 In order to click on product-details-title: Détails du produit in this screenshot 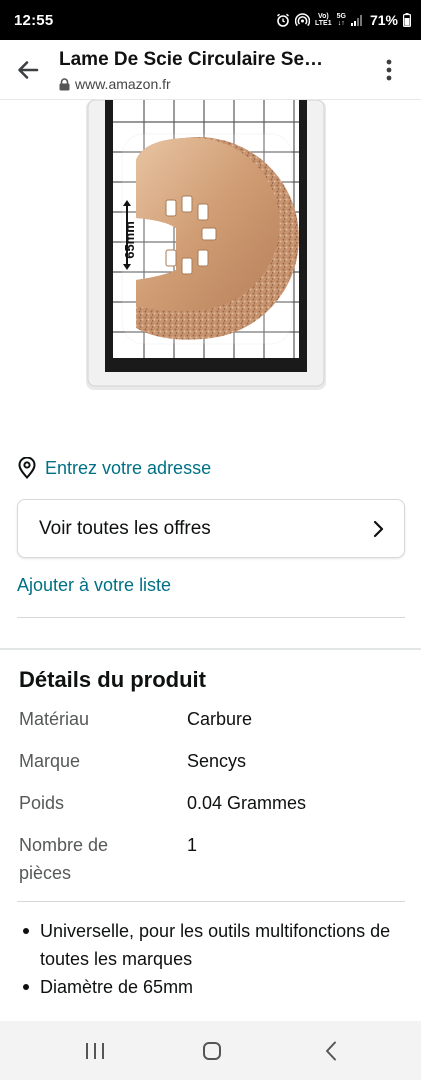, I will do `click(112, 679)`.